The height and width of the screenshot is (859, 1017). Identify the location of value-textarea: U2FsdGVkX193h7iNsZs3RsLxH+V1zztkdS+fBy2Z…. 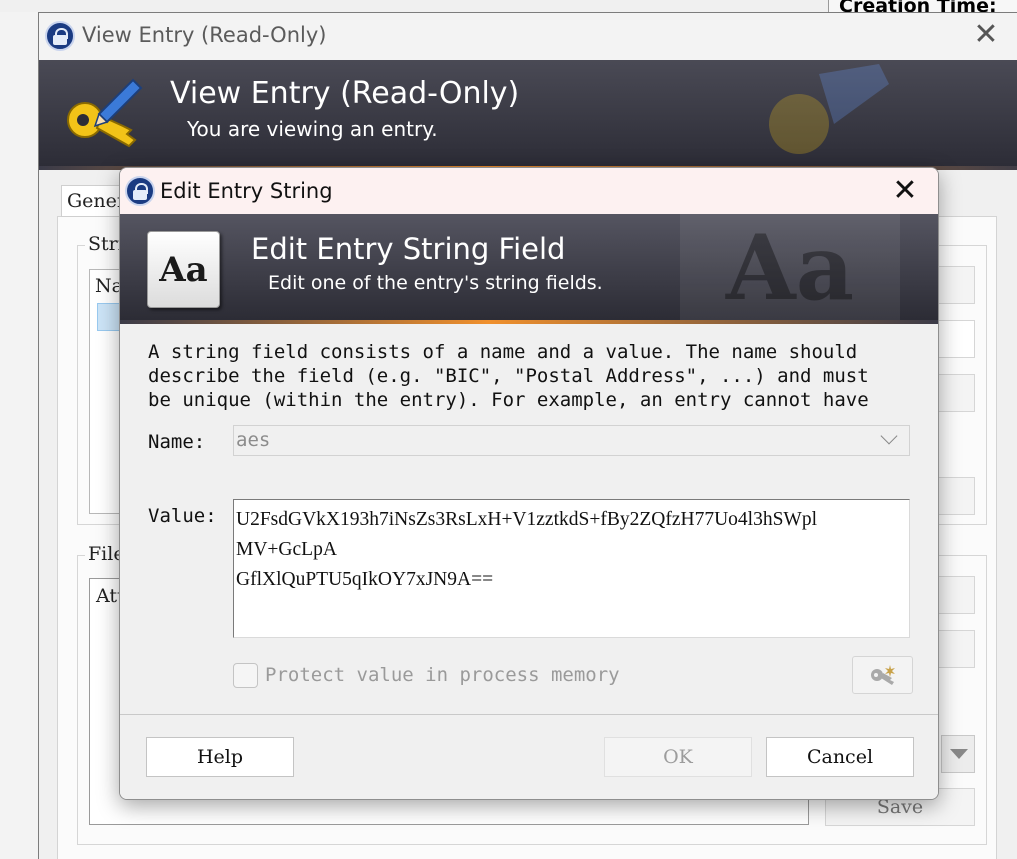
(571, 568).